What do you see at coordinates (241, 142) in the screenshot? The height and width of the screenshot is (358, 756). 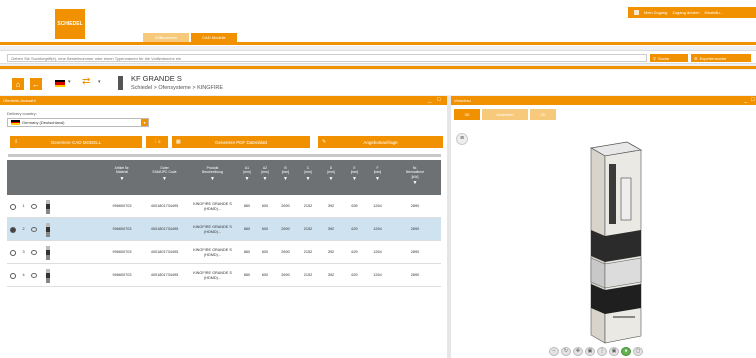 I see `generate-pdf-button: ▦ Generiere PDF Datenblatt` at bounding box center [241, 142].